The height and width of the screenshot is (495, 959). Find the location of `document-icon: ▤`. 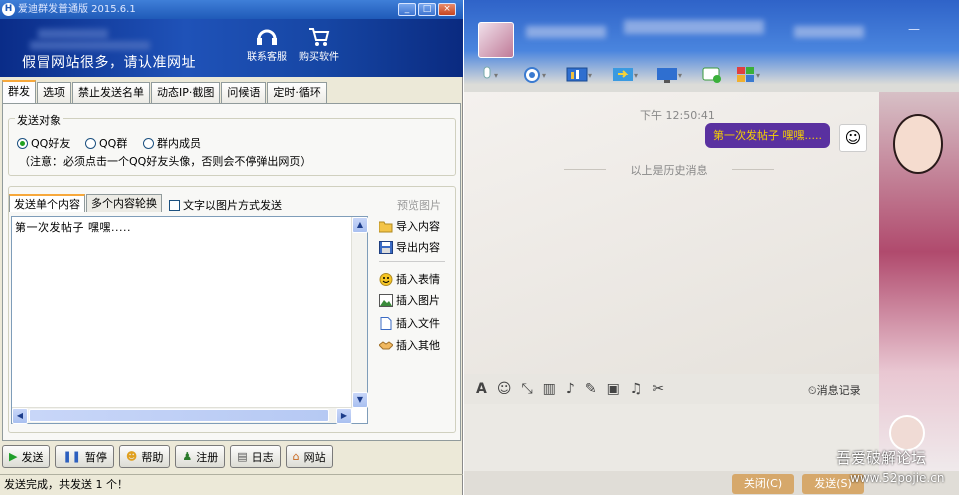

document-icon: ▤ is located at coordinates (242, 456).